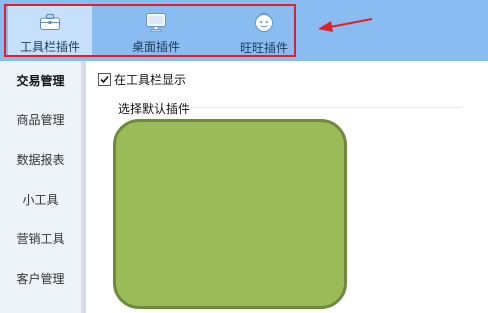  I want to click on tab-toolbar-plugins: 工具栏插件, so click(50, 30).